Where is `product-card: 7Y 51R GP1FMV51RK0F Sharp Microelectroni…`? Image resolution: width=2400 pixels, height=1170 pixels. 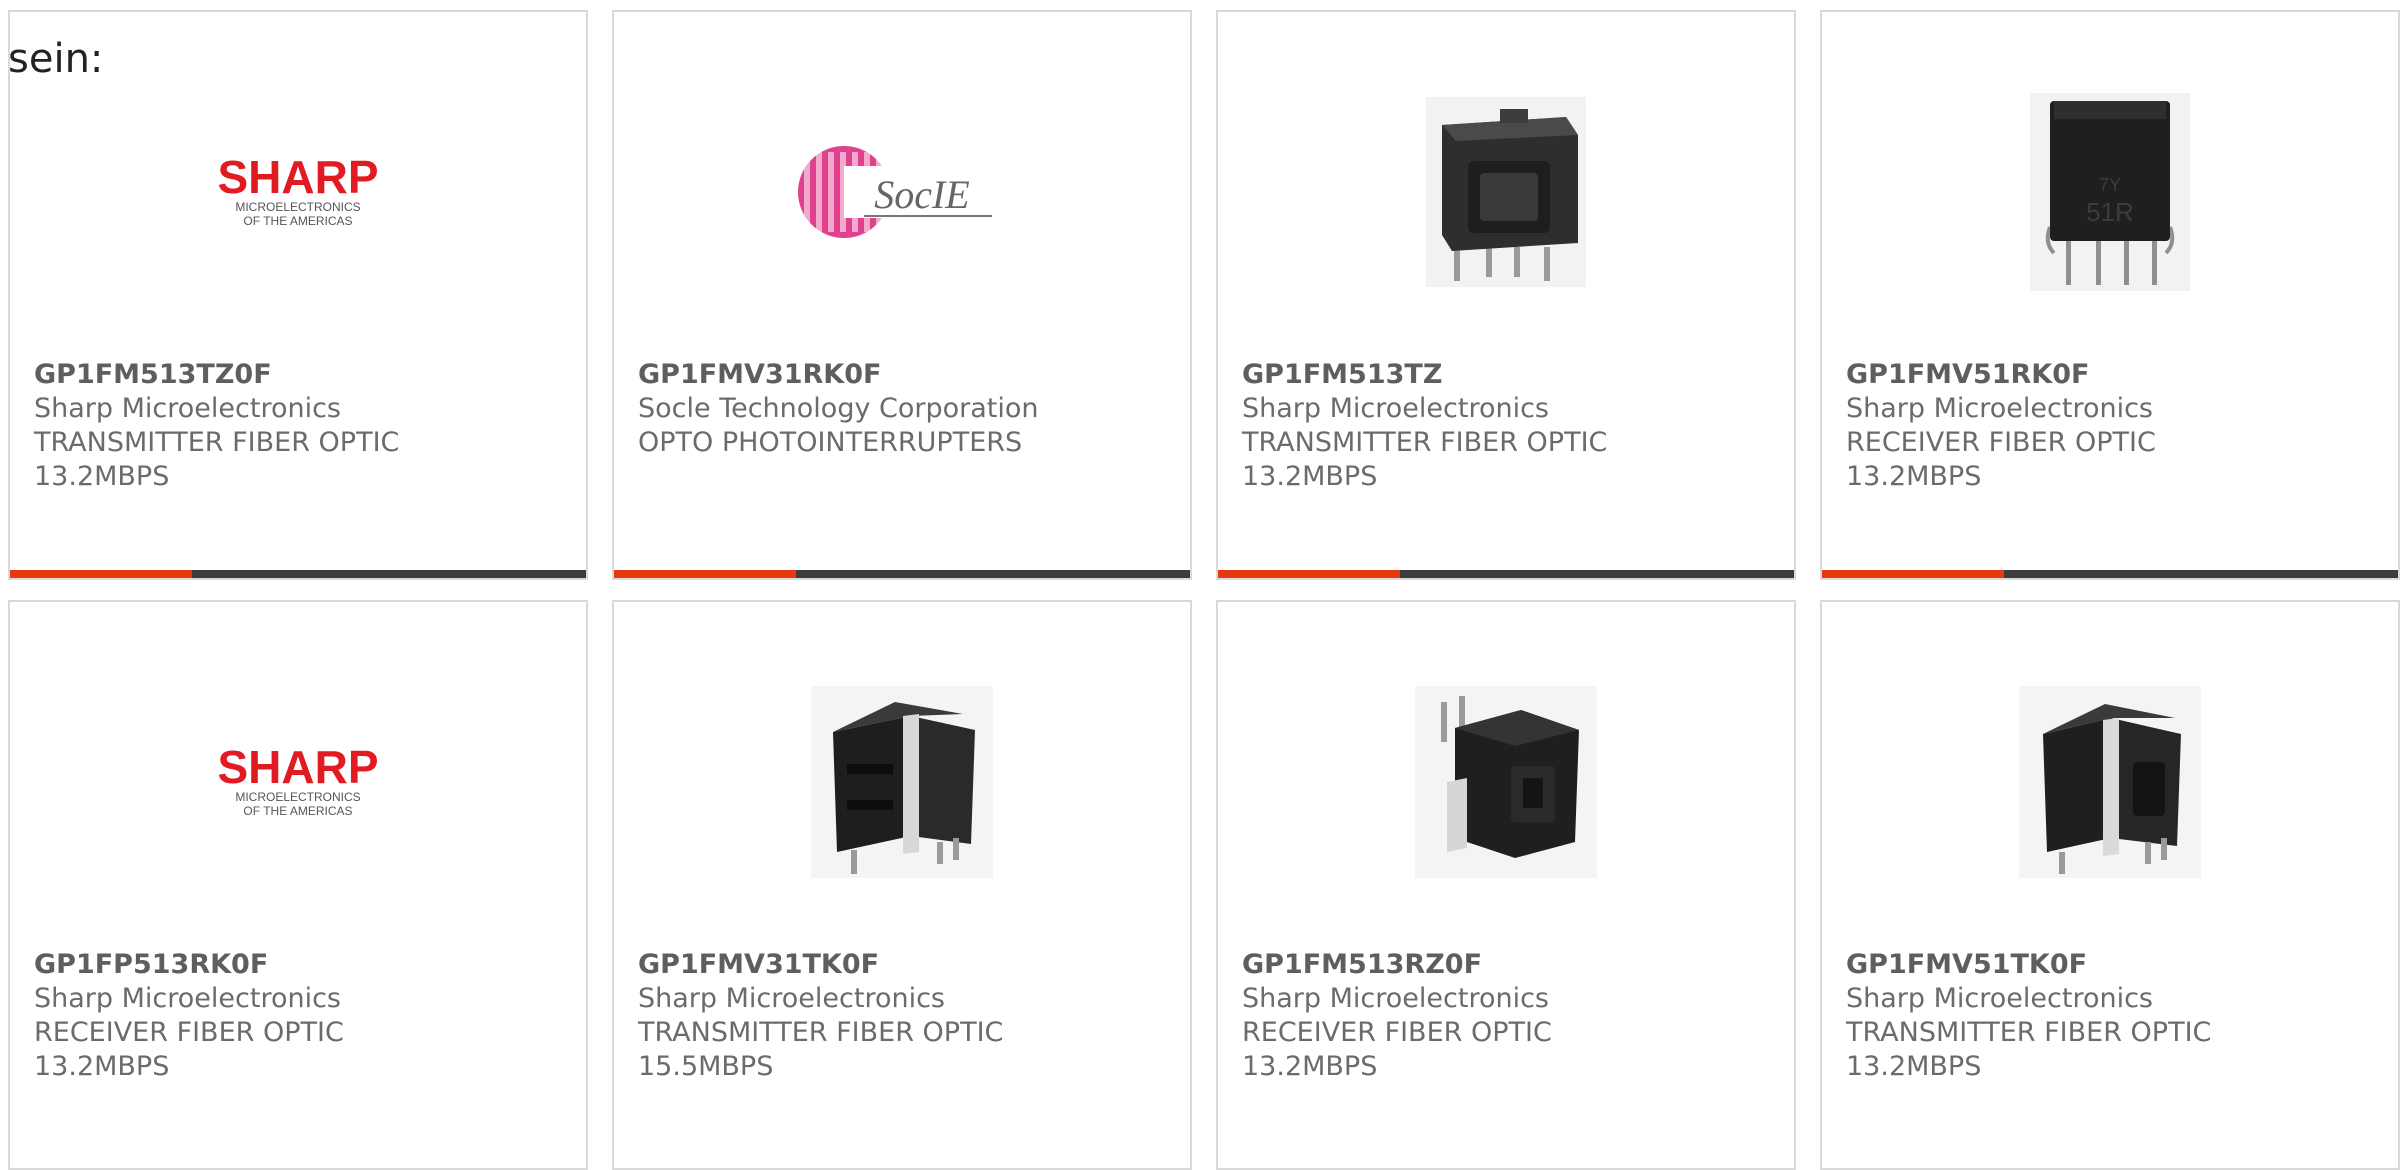 product-card: 7Y 51R GP1FMV51RK0F Sharp Microelectroni… is located at coordinates (2110, 295).